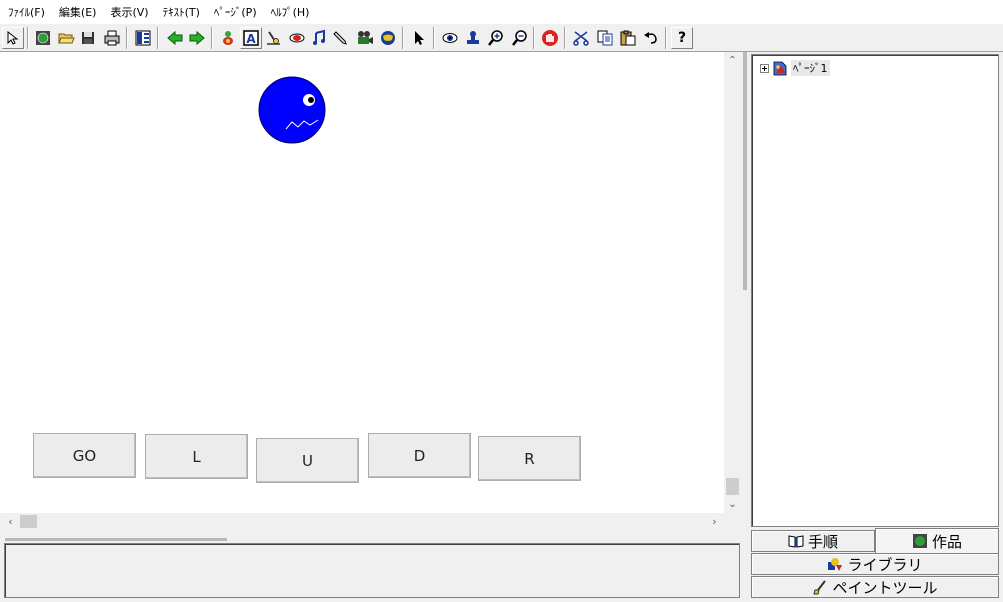 This screenshot has height=602, width=1003. Describe the element at coordinates (143, 38) in the screenshot. I see `layout-panel-icon` at that location.